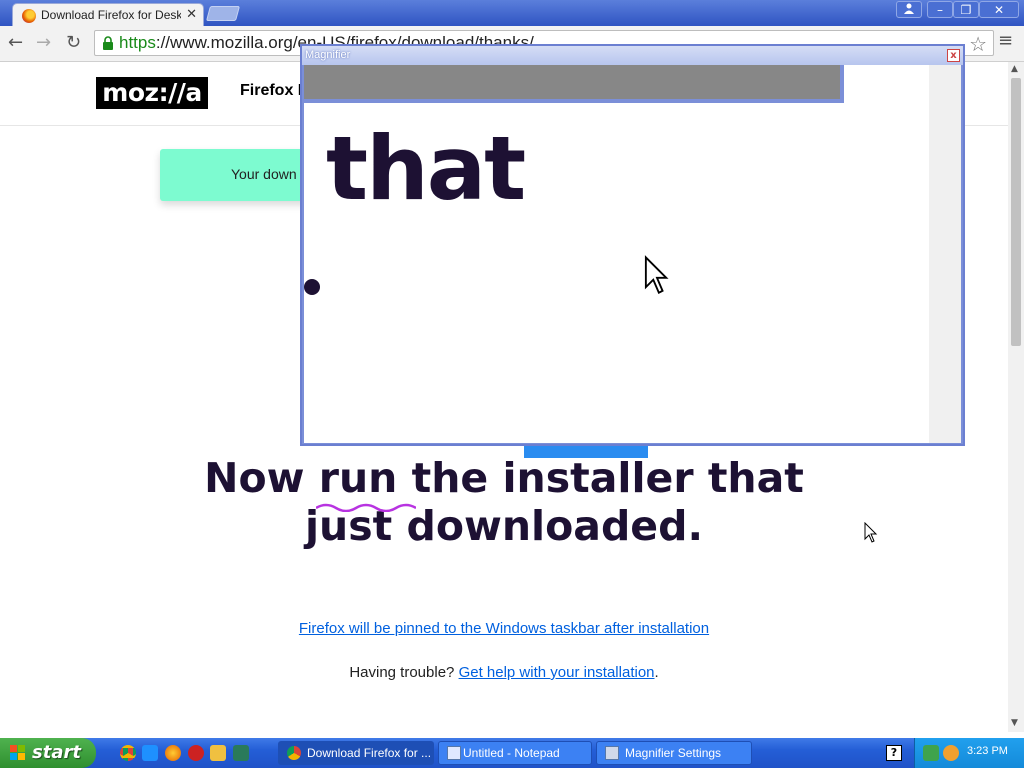 The width and height of the screenshot is (1024, 768). What do you see at coordinates (43, 42) in the screenshot?
I see `forward-arrow-icon: →` at bounding box center [43, 42].